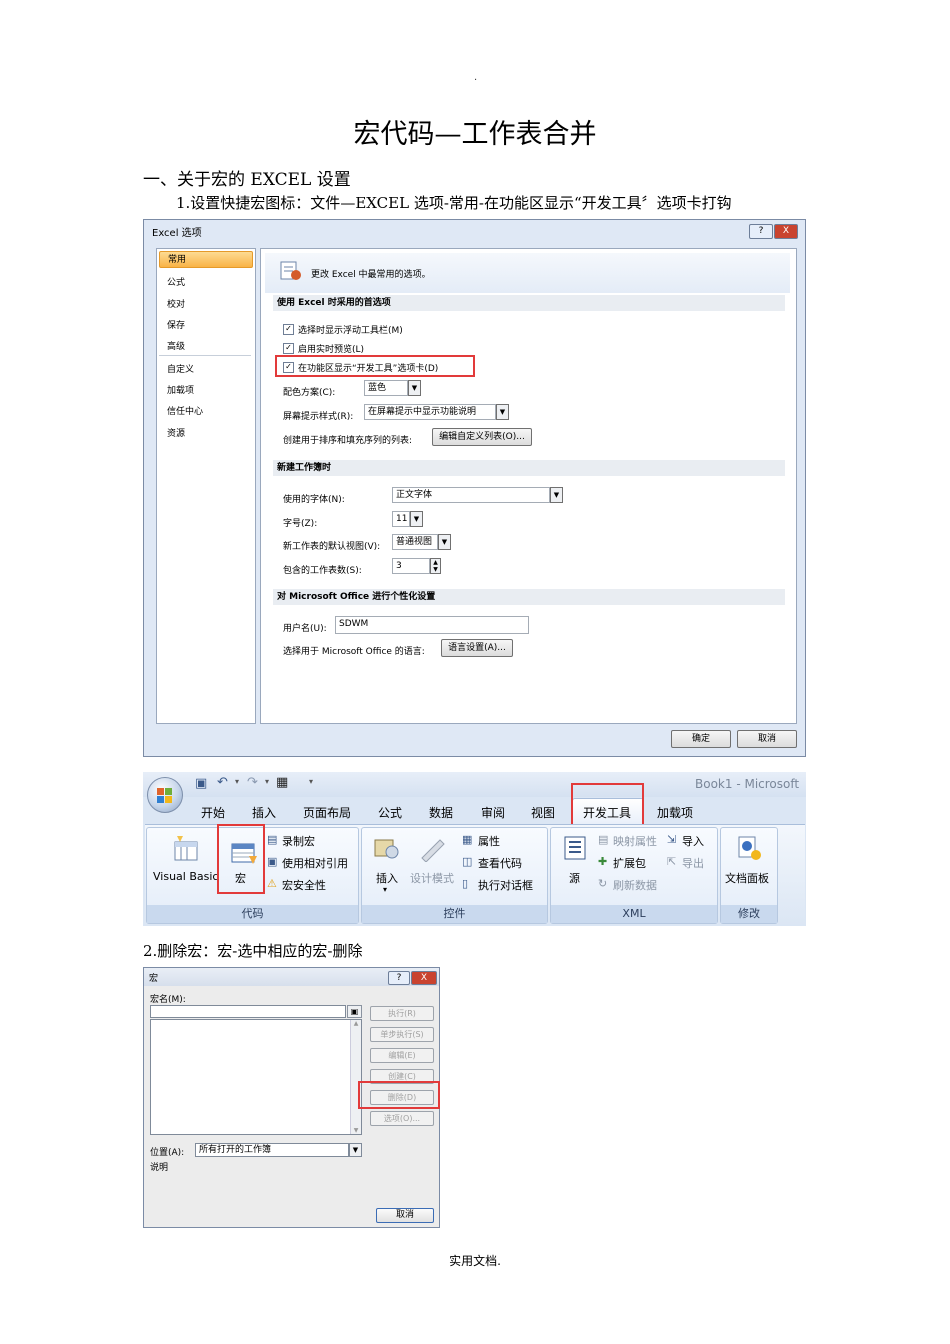 The width and height of the screenshot is (950, 1344). What do you see at coordinates (415, 542) in the screenshot?
I see `default-view-select: 普通视图` at bounding box center [415, 542].